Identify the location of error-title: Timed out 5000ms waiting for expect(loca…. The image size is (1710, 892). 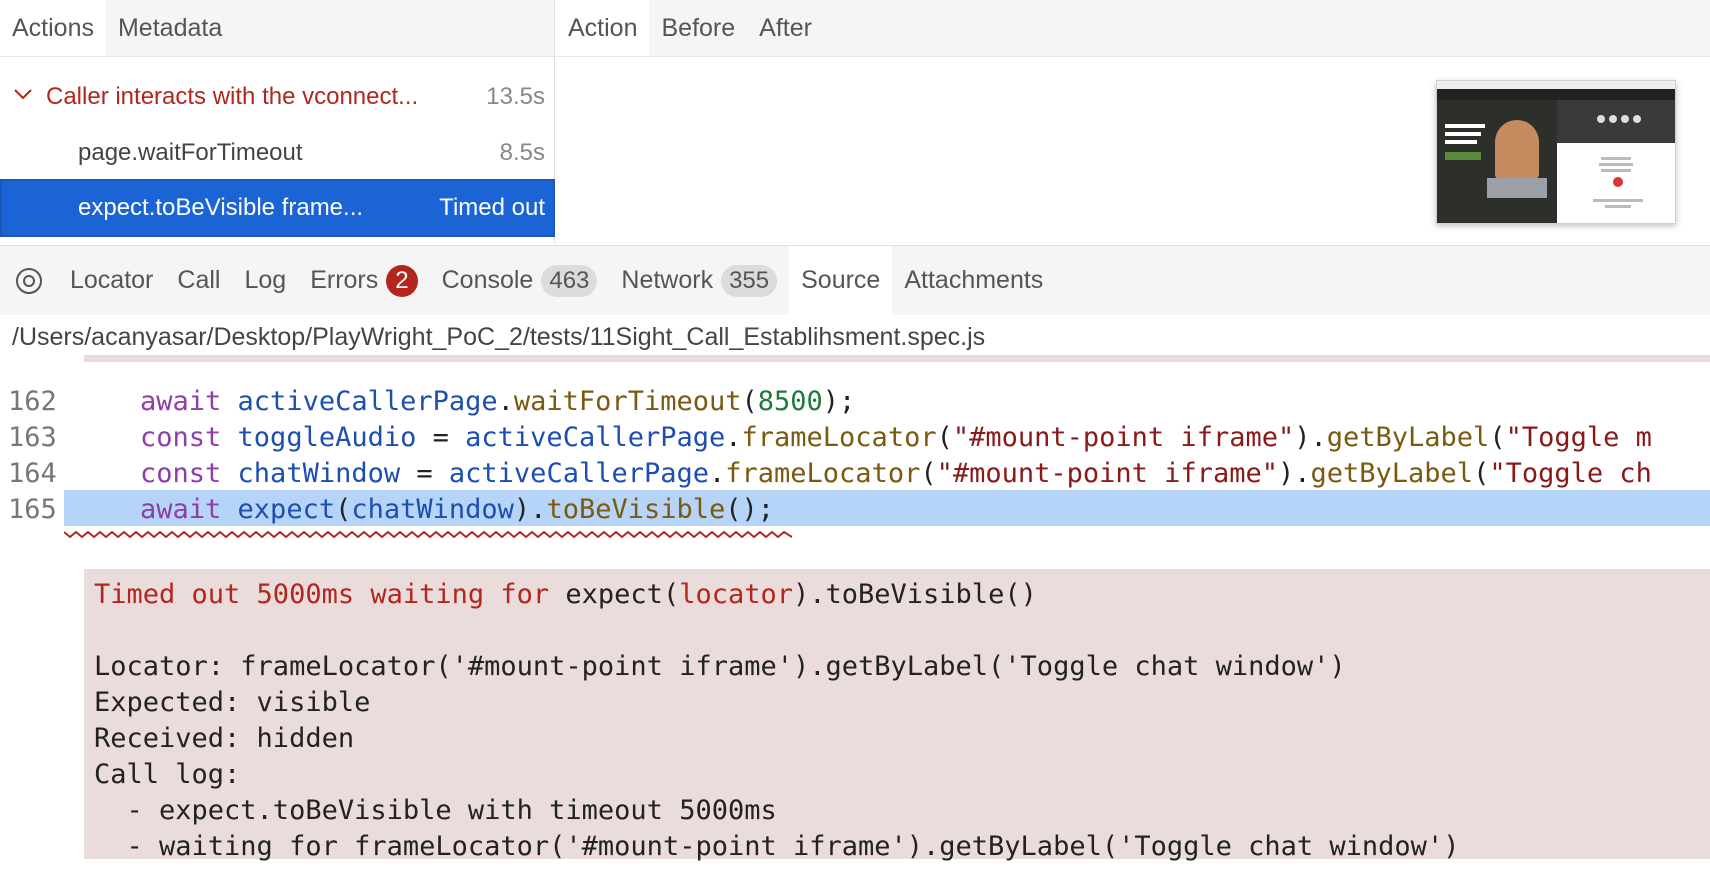
(565, 594).